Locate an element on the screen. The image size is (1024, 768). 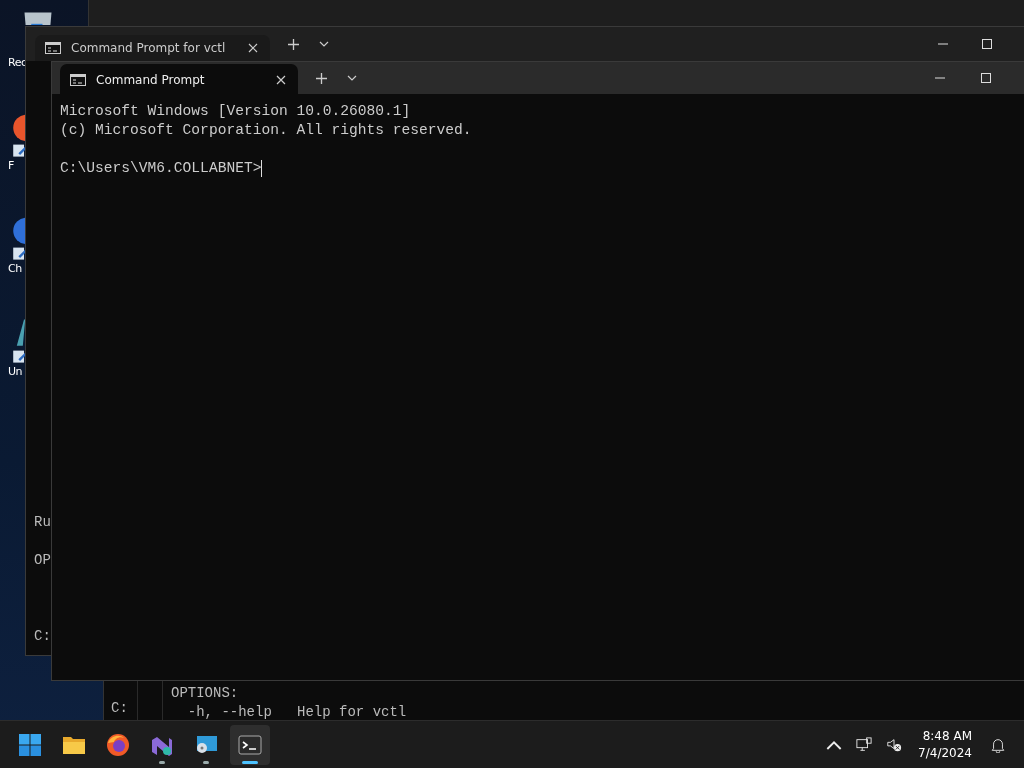
taskbar-button is located at coordinates (250, 745).